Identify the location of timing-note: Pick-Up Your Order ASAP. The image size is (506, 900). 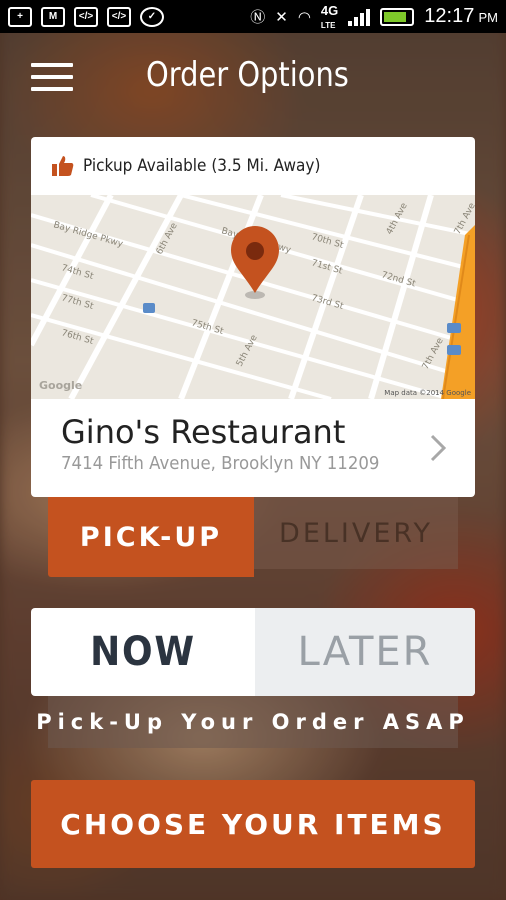
(250, 722).